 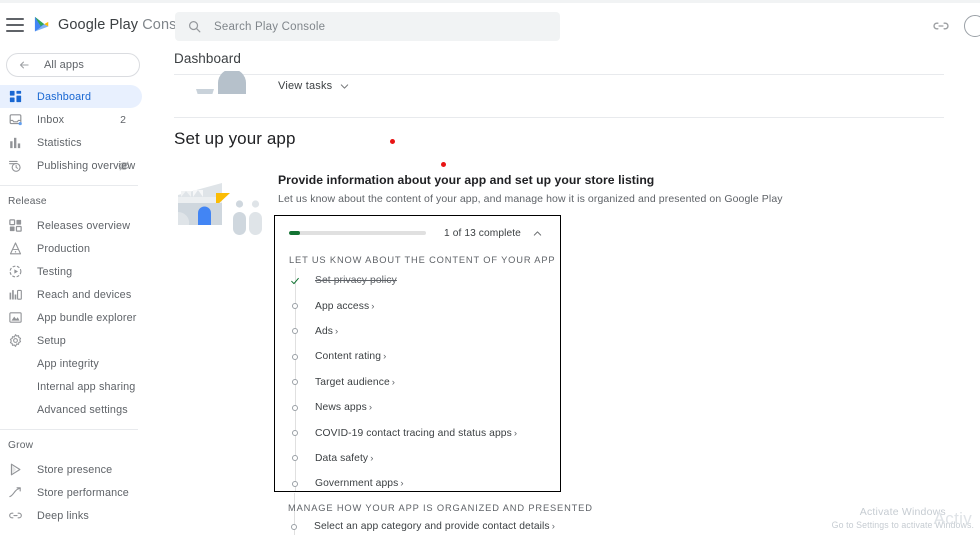 What do you see at coordinates (344, 458) in the screenshot?
I see `task-label: Data safety ›` at bounding box center [344, 458].